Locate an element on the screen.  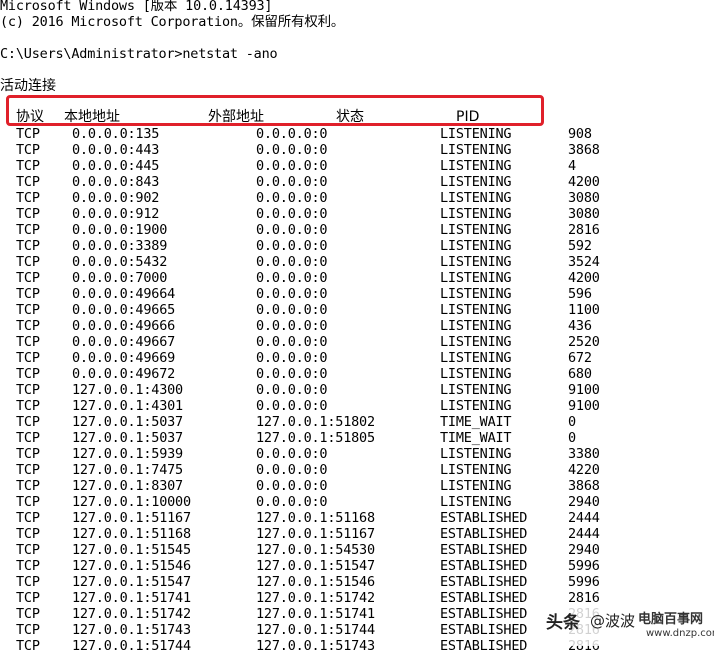
row-pid: 0 is located at coordinates (572, 438).